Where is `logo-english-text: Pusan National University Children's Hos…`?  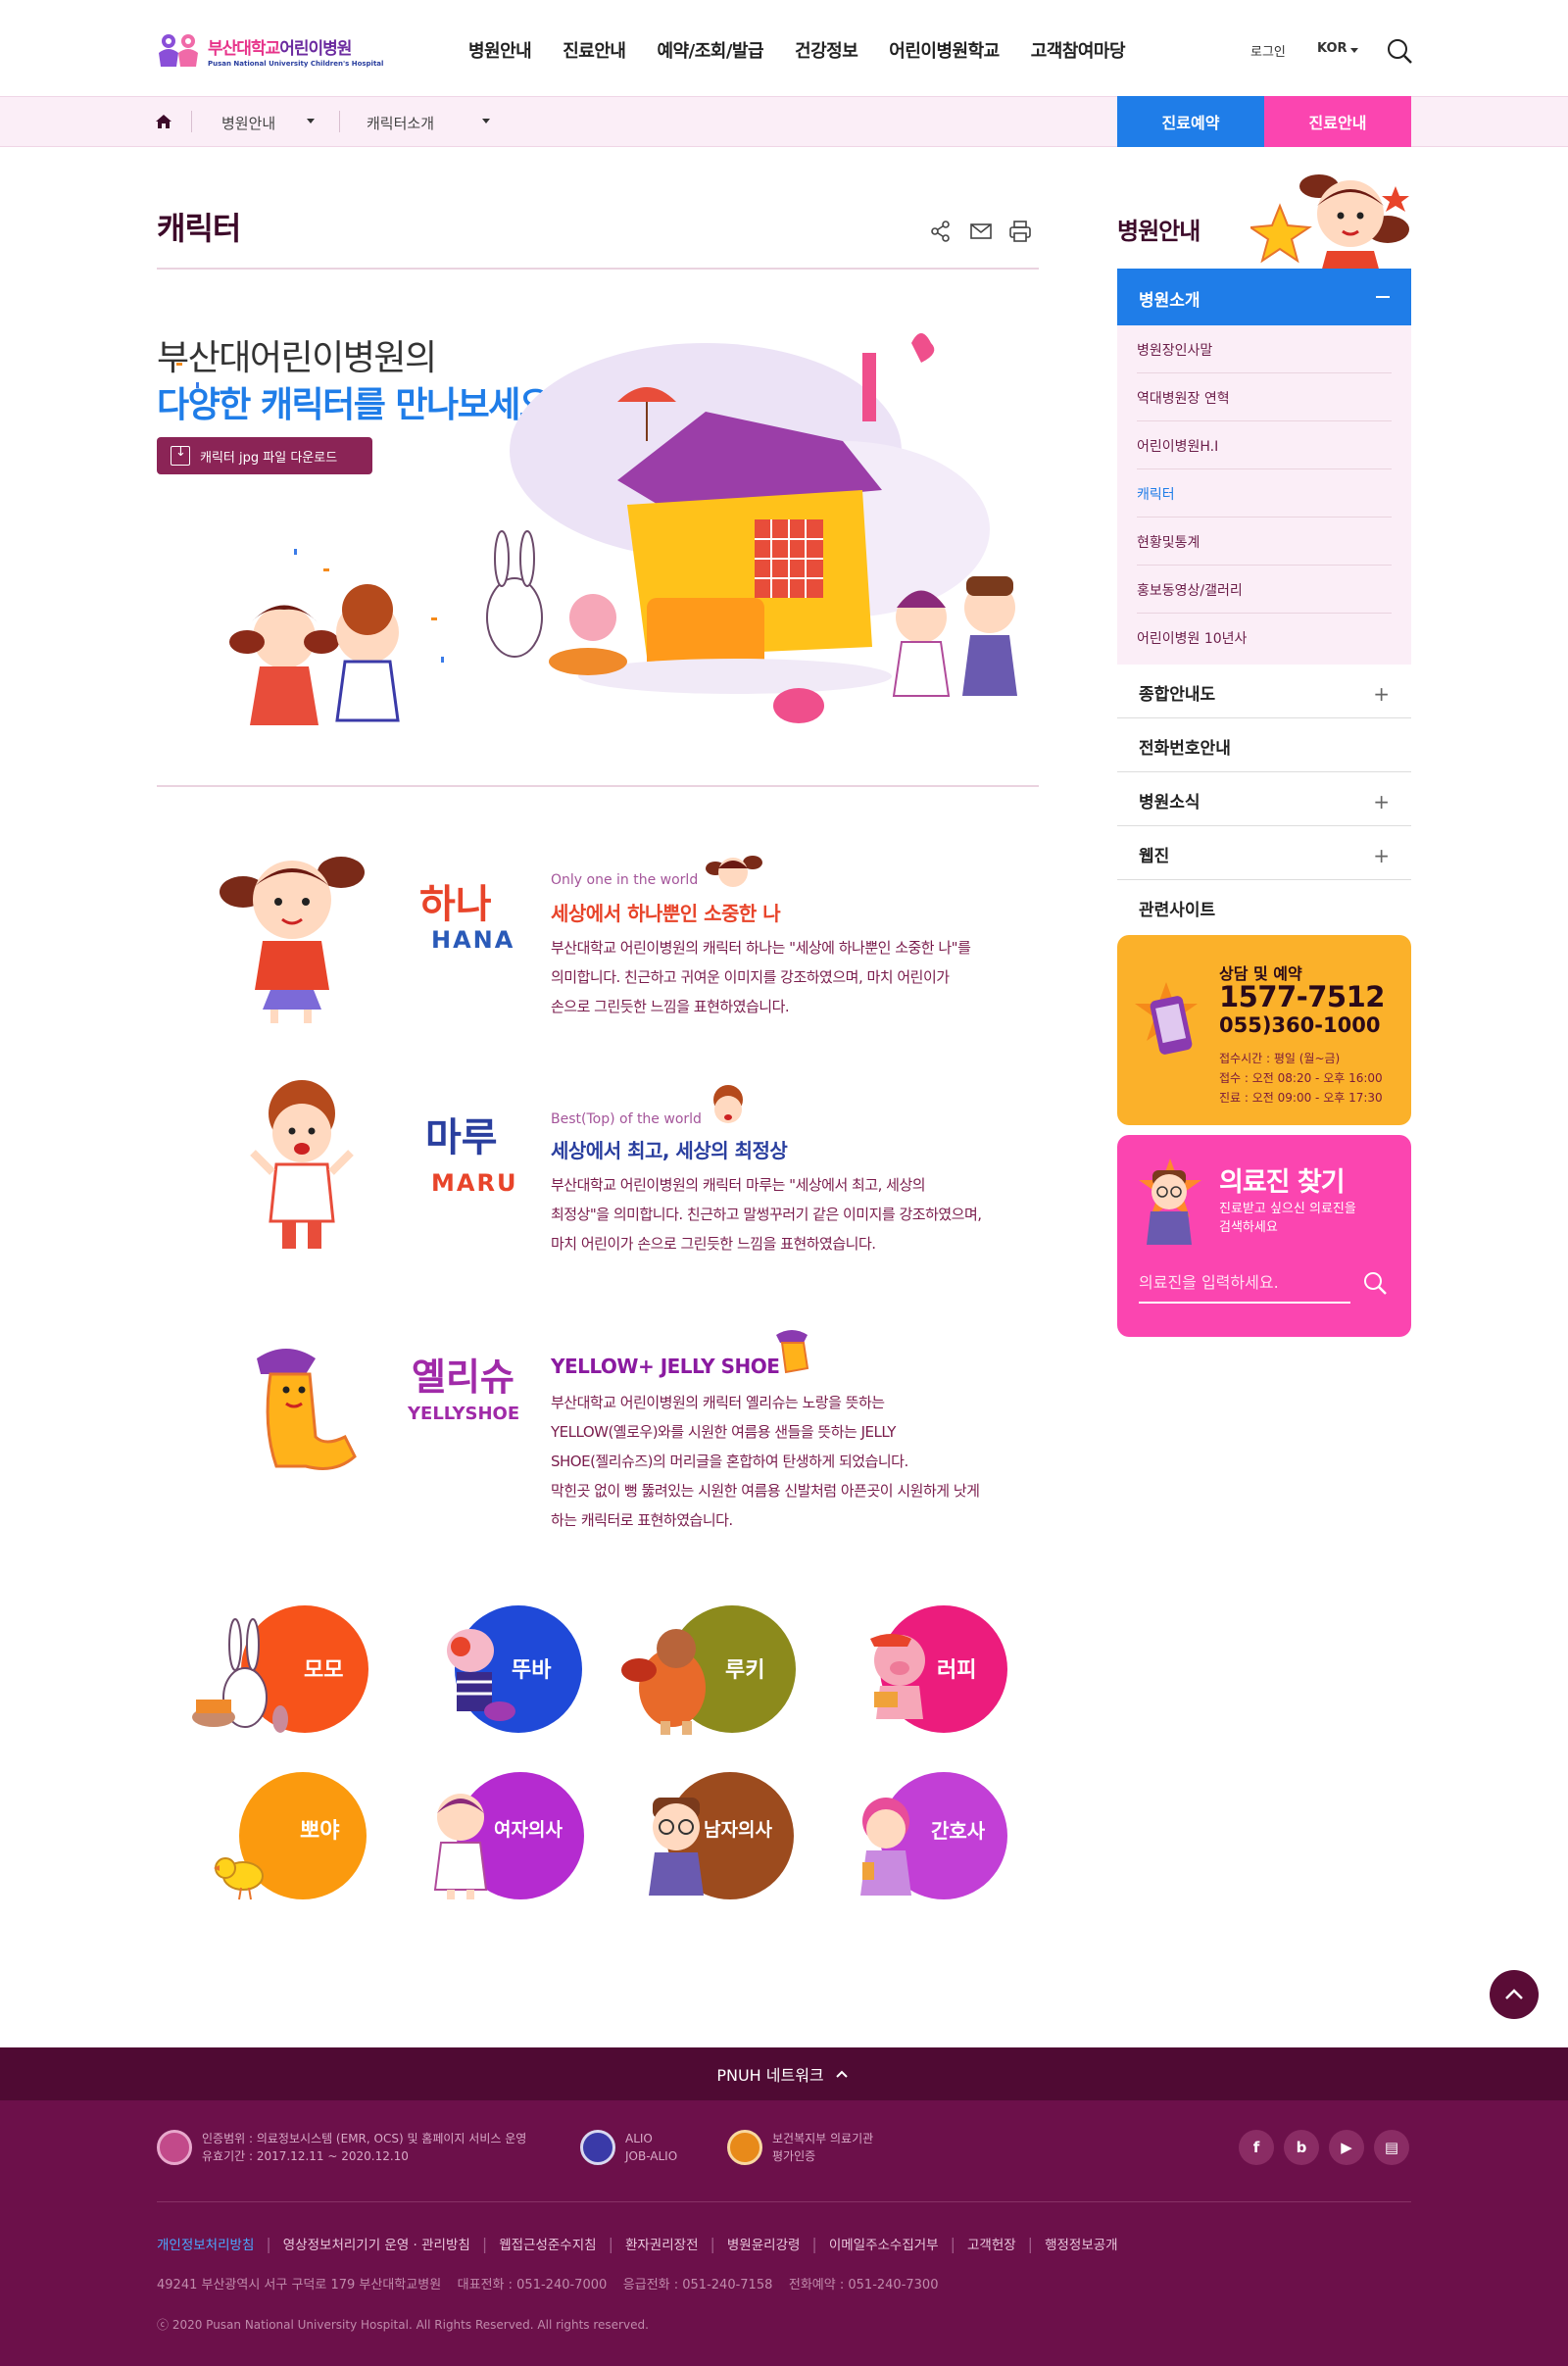 logo-english-text: Pusan National University Children's Hos… is located at coordinates (296, 64).